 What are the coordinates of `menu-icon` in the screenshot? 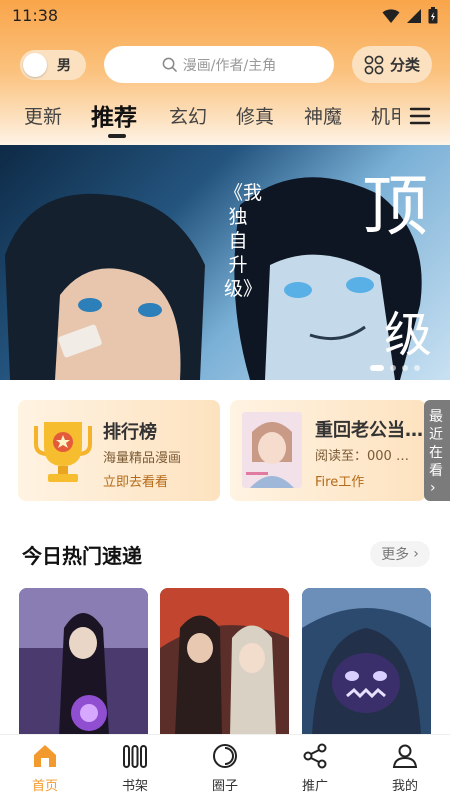 It's located at (420, 116).